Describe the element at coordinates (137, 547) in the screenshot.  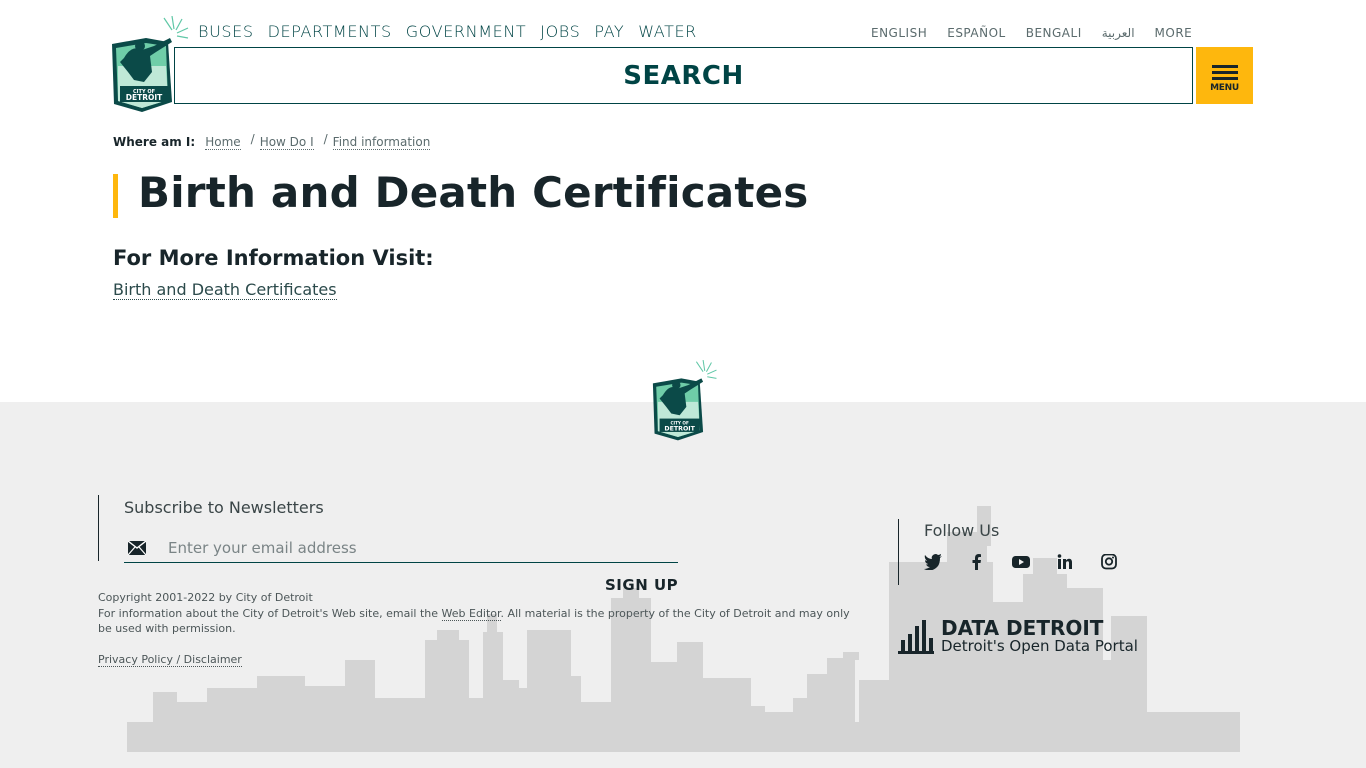
I see `envelope-icon` at that location.